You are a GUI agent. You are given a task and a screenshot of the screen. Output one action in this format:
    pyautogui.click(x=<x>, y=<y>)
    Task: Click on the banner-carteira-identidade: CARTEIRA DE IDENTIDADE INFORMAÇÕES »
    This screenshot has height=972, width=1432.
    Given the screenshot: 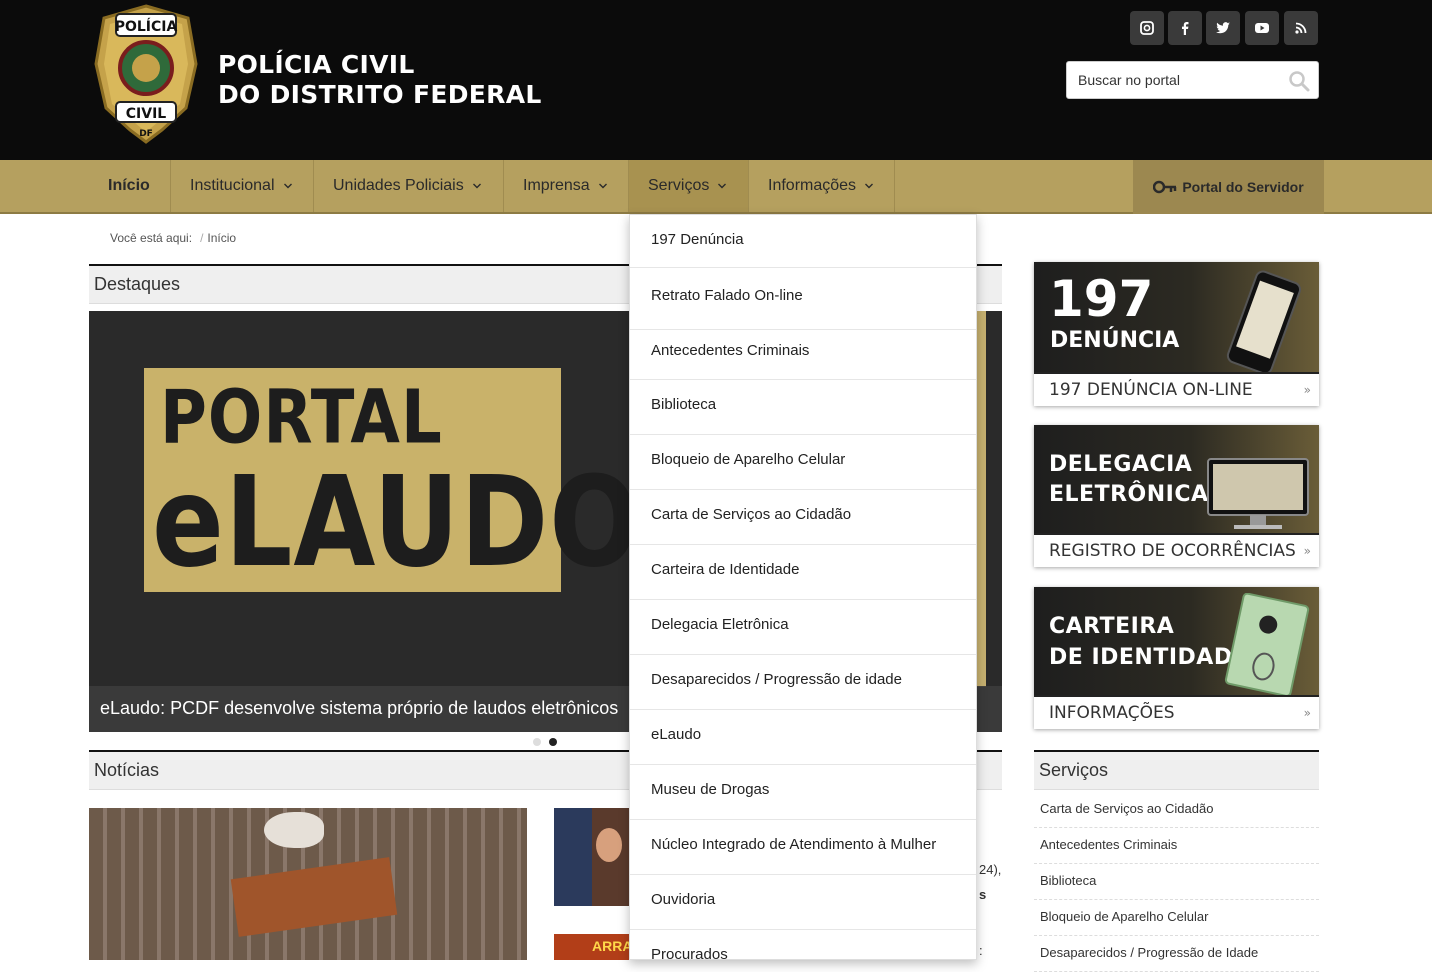 What is the action you would take?
    pyautogui.click(x=1176, y=658)
    